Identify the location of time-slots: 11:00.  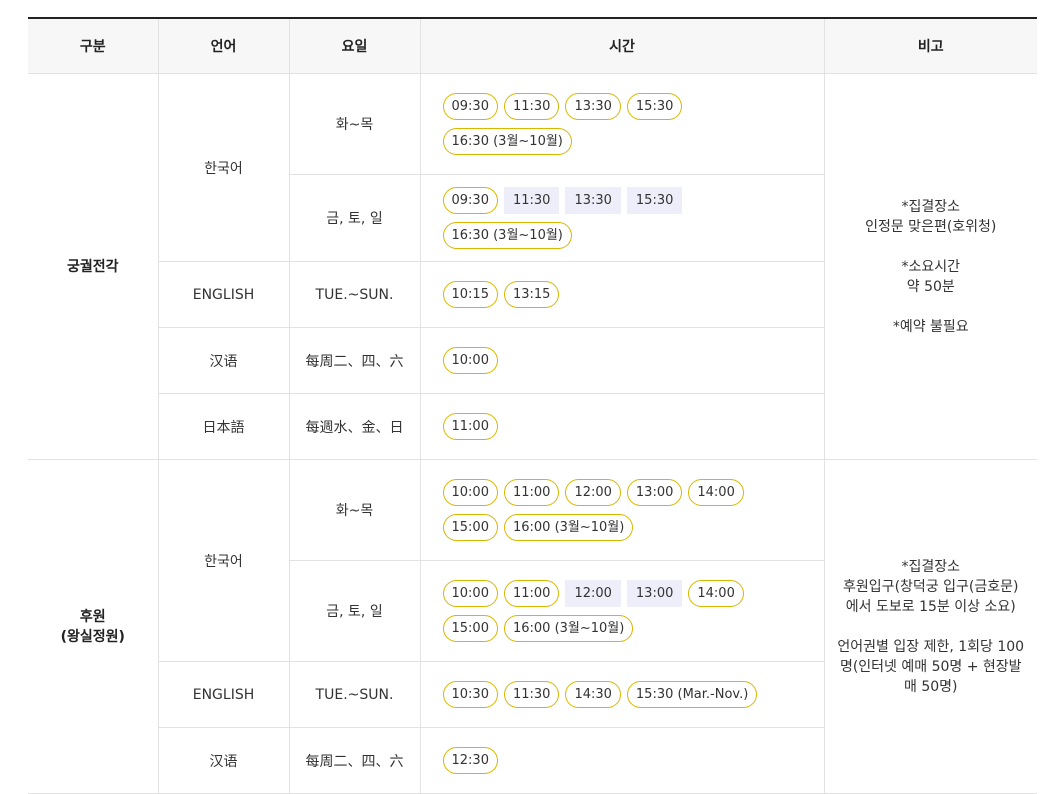
(621, 426).